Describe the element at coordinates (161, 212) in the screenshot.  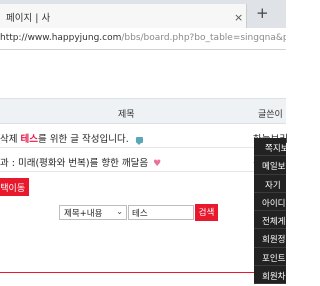
I see `search-input: 테스` at that location.